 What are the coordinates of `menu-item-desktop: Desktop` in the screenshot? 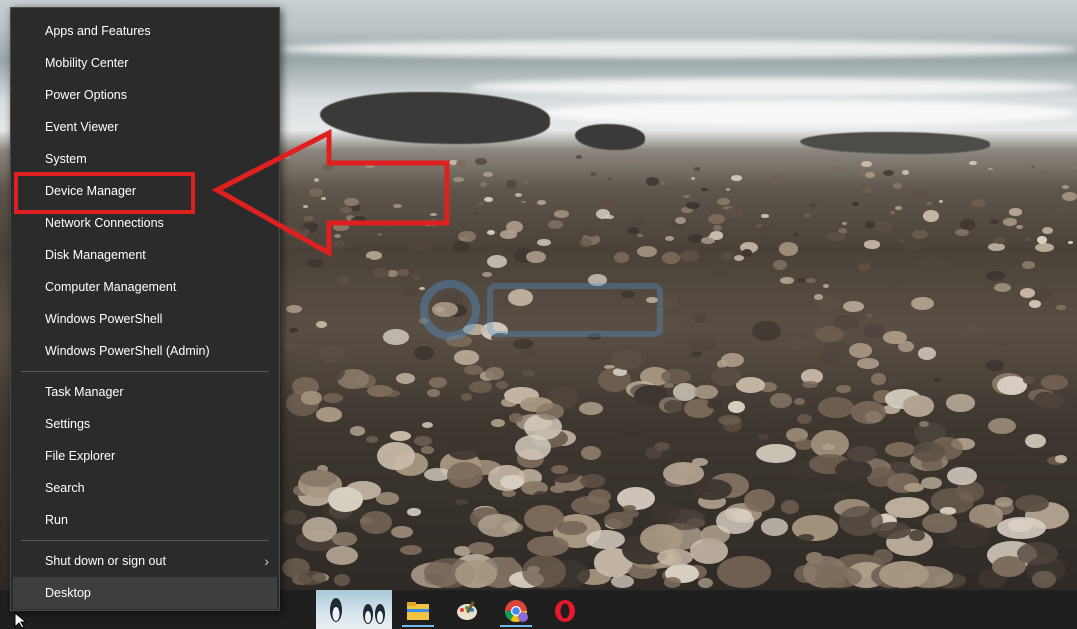 It's located at (145, 593).